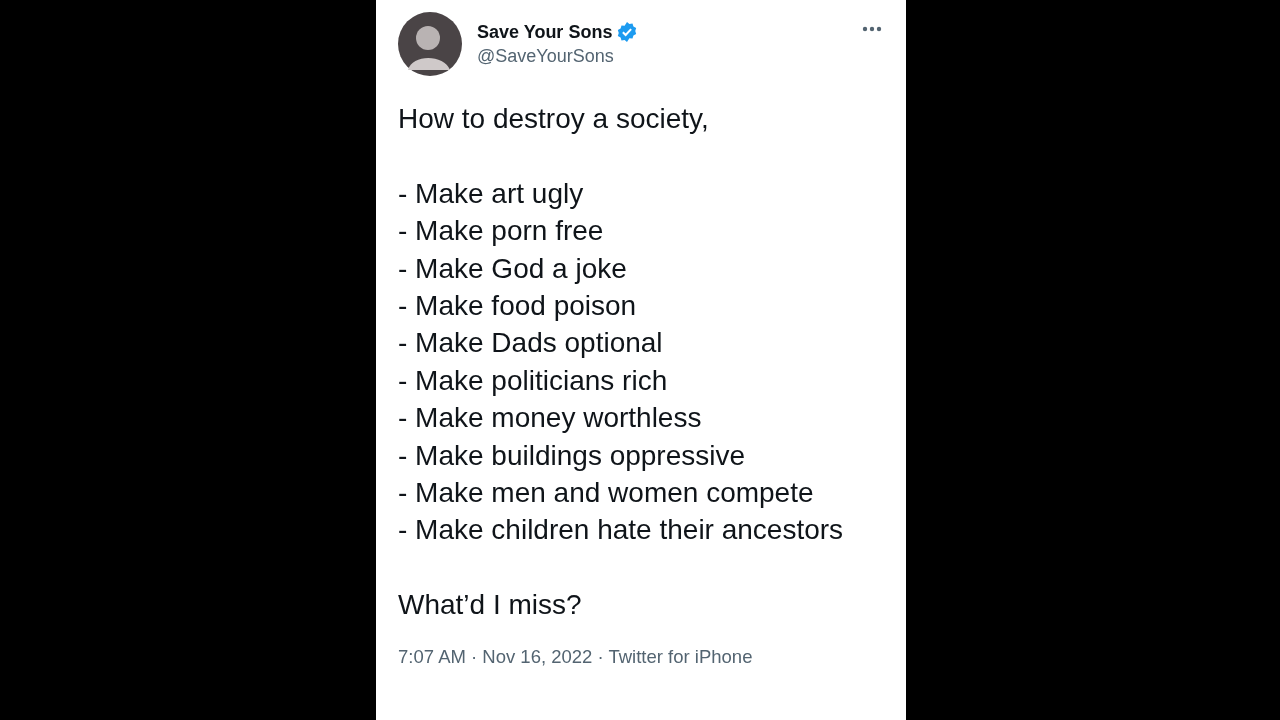  Describe the element at coordinates (546, 56) in the screenshot. I see `author-handle: @SaveYourSons` at that location.